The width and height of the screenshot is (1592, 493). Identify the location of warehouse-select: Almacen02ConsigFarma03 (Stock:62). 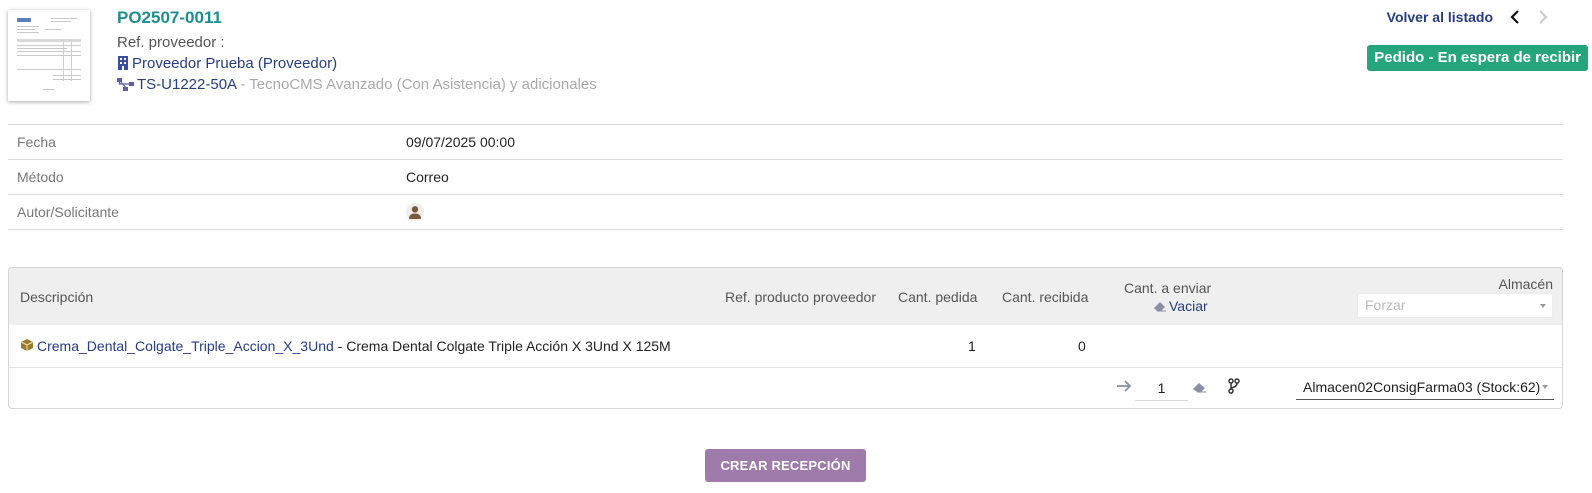
(1425, 387).